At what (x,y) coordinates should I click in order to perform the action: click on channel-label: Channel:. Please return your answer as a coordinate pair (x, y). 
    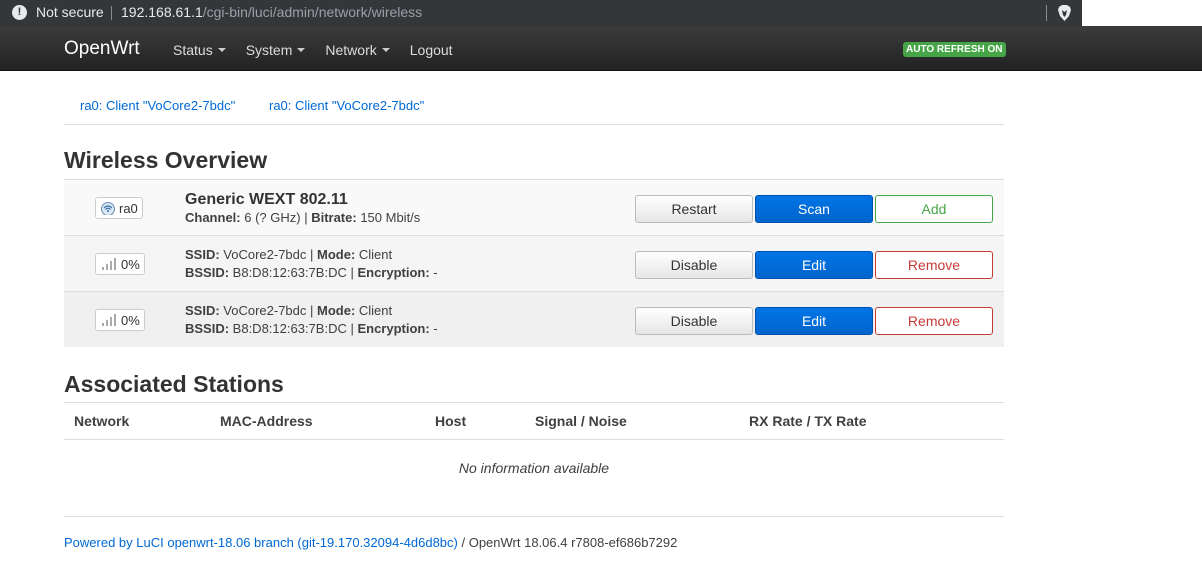
    Looking at the image, I should click on (213, 217).